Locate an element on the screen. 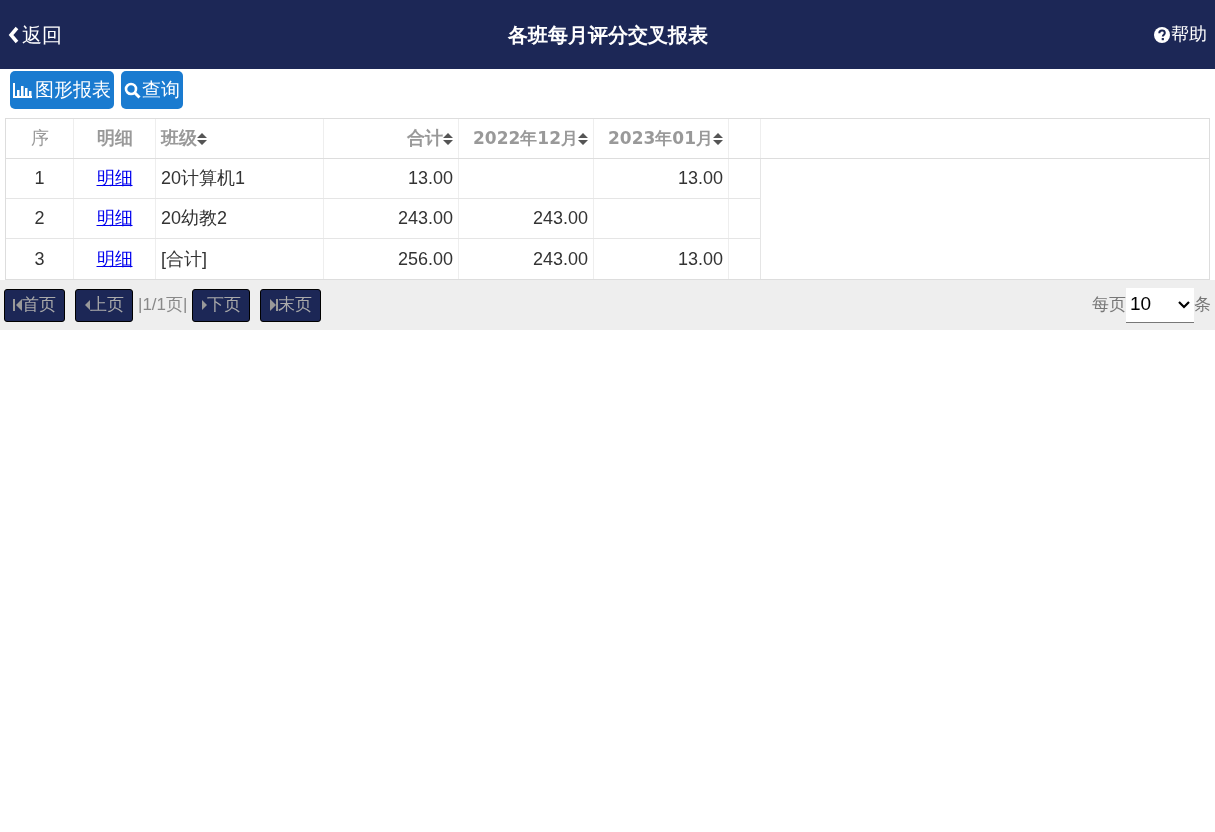 This screenshot has width=1215, height=832. chevron-down-icon is located at coordinates (1184, 304).